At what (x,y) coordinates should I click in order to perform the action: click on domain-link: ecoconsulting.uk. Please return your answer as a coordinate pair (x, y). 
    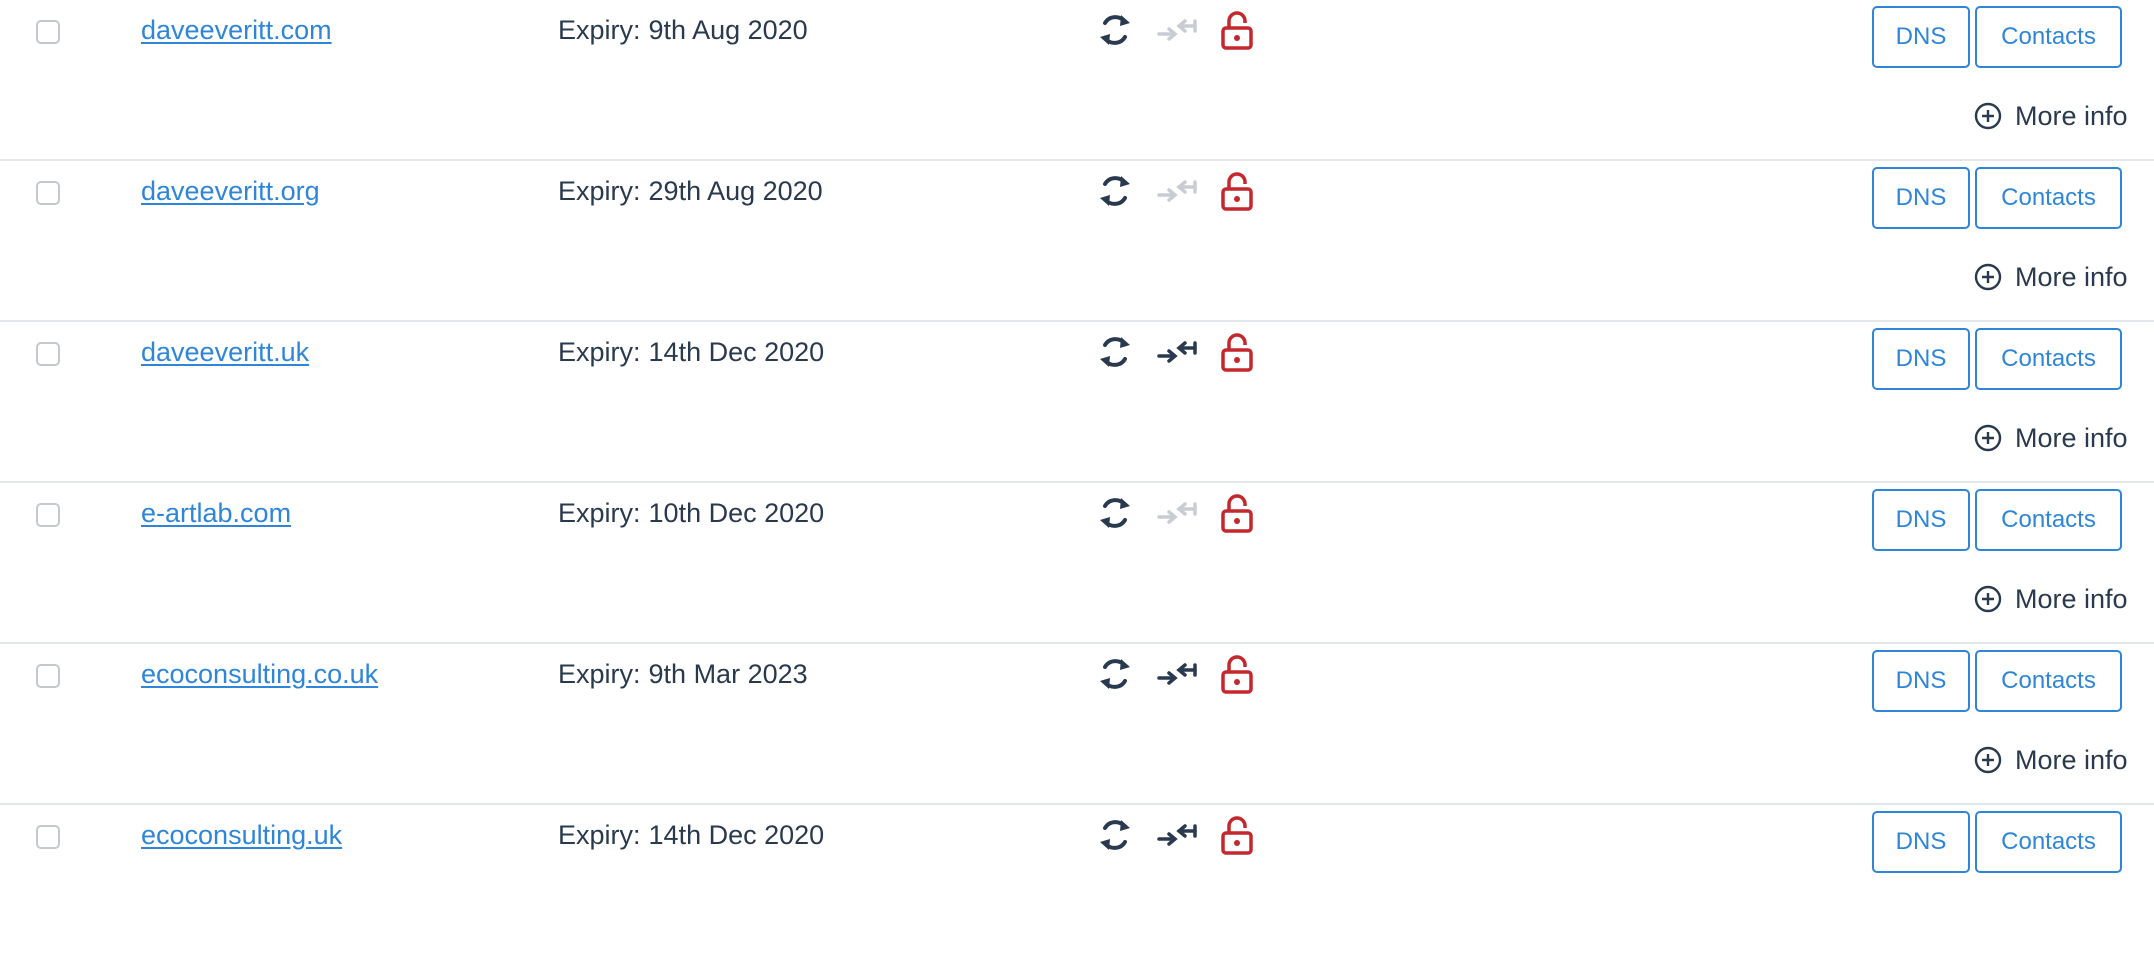
    Looking at the image, I should click on (241, 835).